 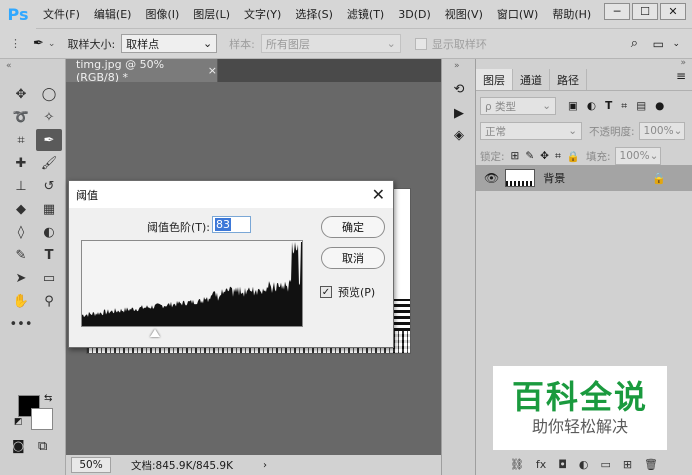 What do you see at coordinates (330, 43) in the screenshot?
I see `sample-select: 所有图层 ⌄` at bounding box center [330, 43].